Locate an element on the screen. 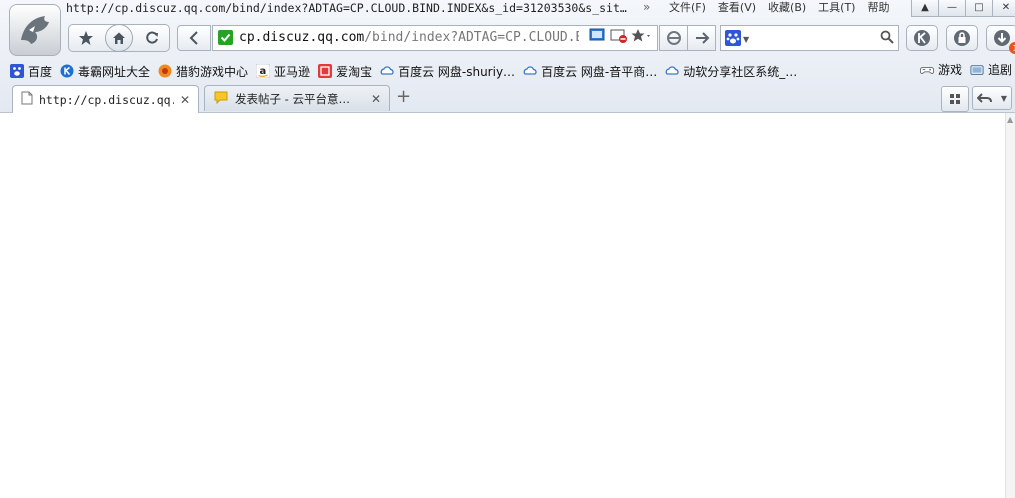  amazon-icon: a is located at coordinates (263, 71).